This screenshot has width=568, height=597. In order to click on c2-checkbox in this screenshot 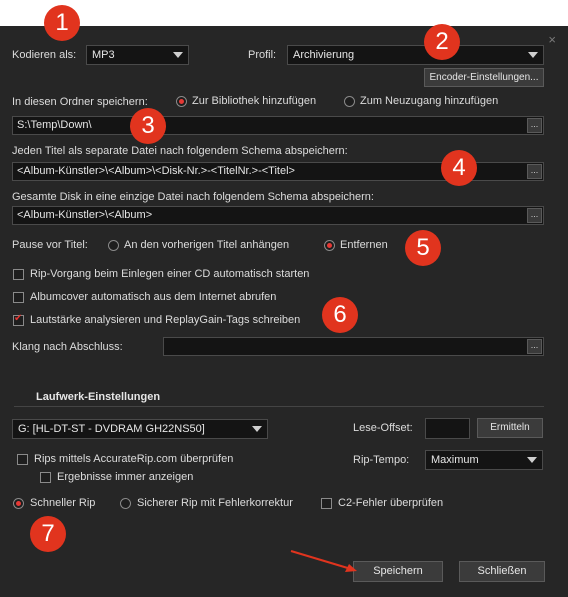, I will do `click(326, 503)`.